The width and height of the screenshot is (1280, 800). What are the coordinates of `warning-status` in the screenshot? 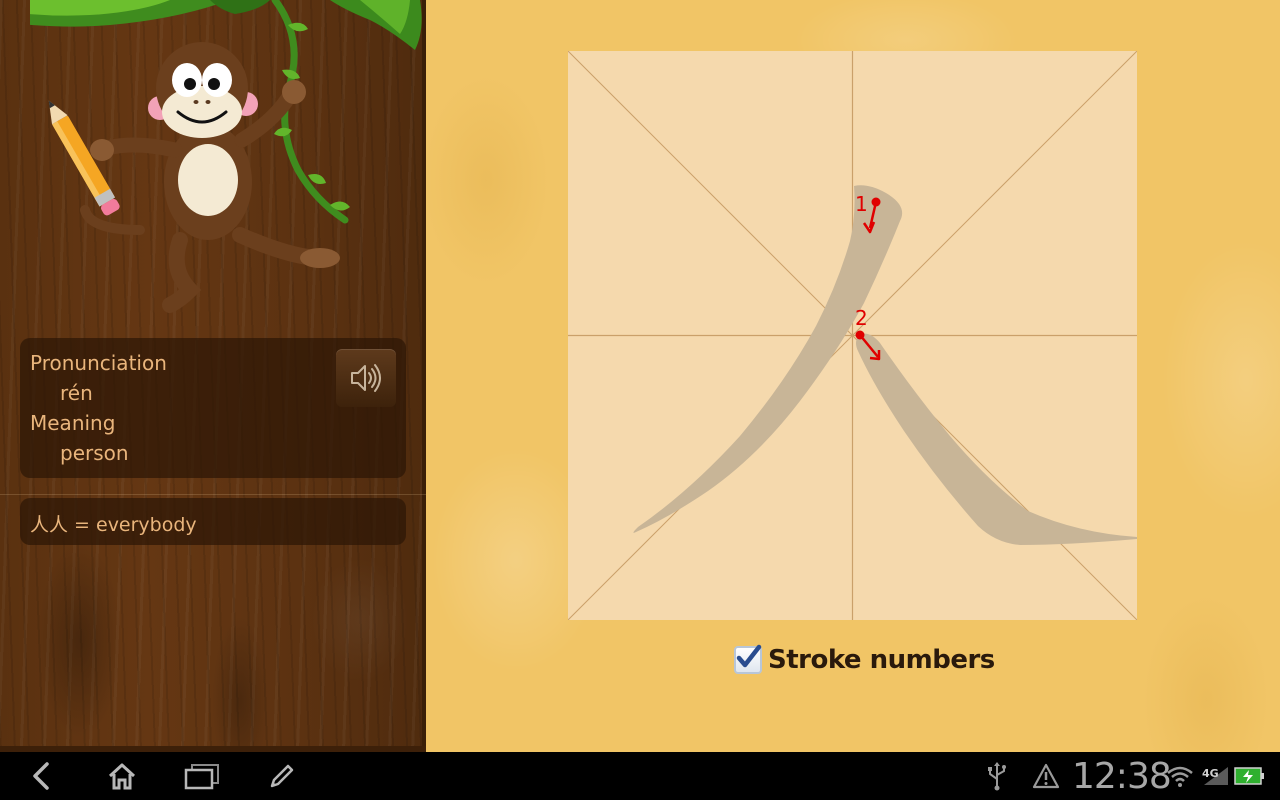 It's located at (1046, 776).